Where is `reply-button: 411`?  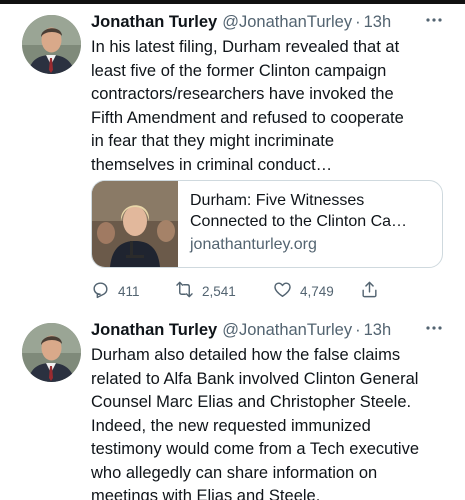
reply-button: 411 is located at coordinates (115, 291).